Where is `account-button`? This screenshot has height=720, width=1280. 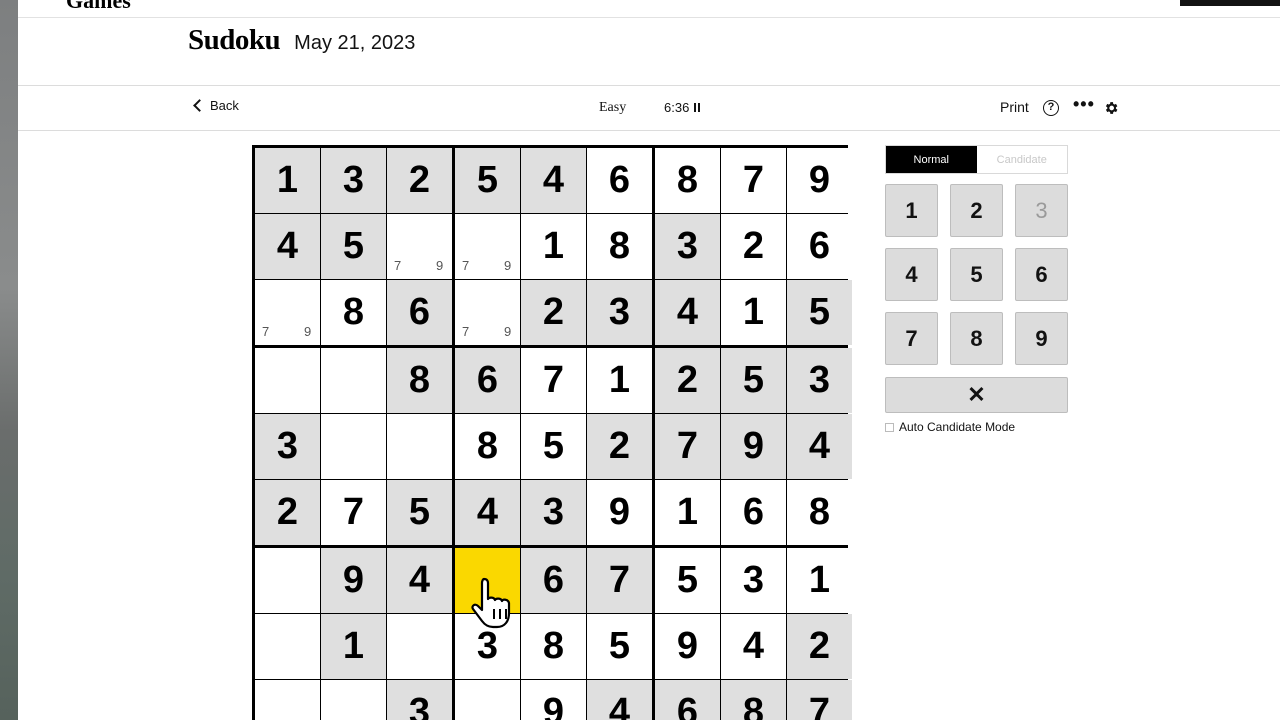 account-button is located at coordinates (1230, 3).